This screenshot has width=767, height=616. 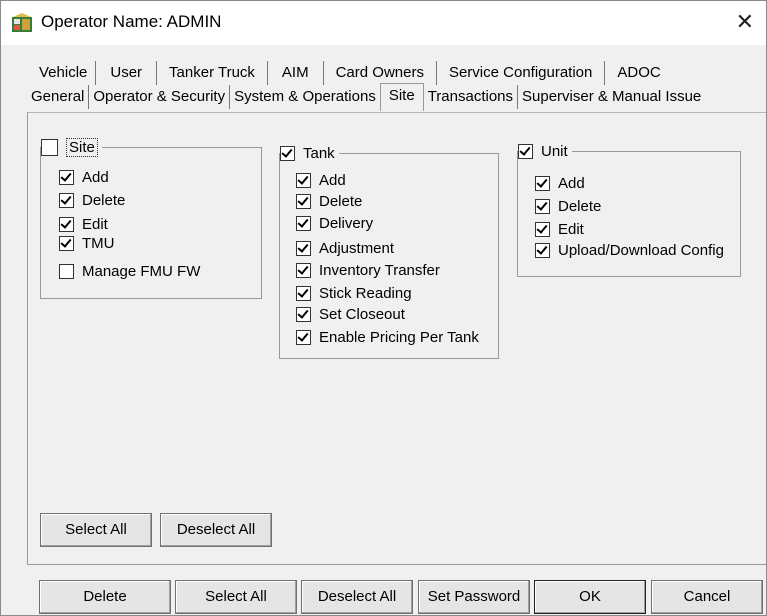 I want to click on site-add-option: Add, so click(x=84, y=177).